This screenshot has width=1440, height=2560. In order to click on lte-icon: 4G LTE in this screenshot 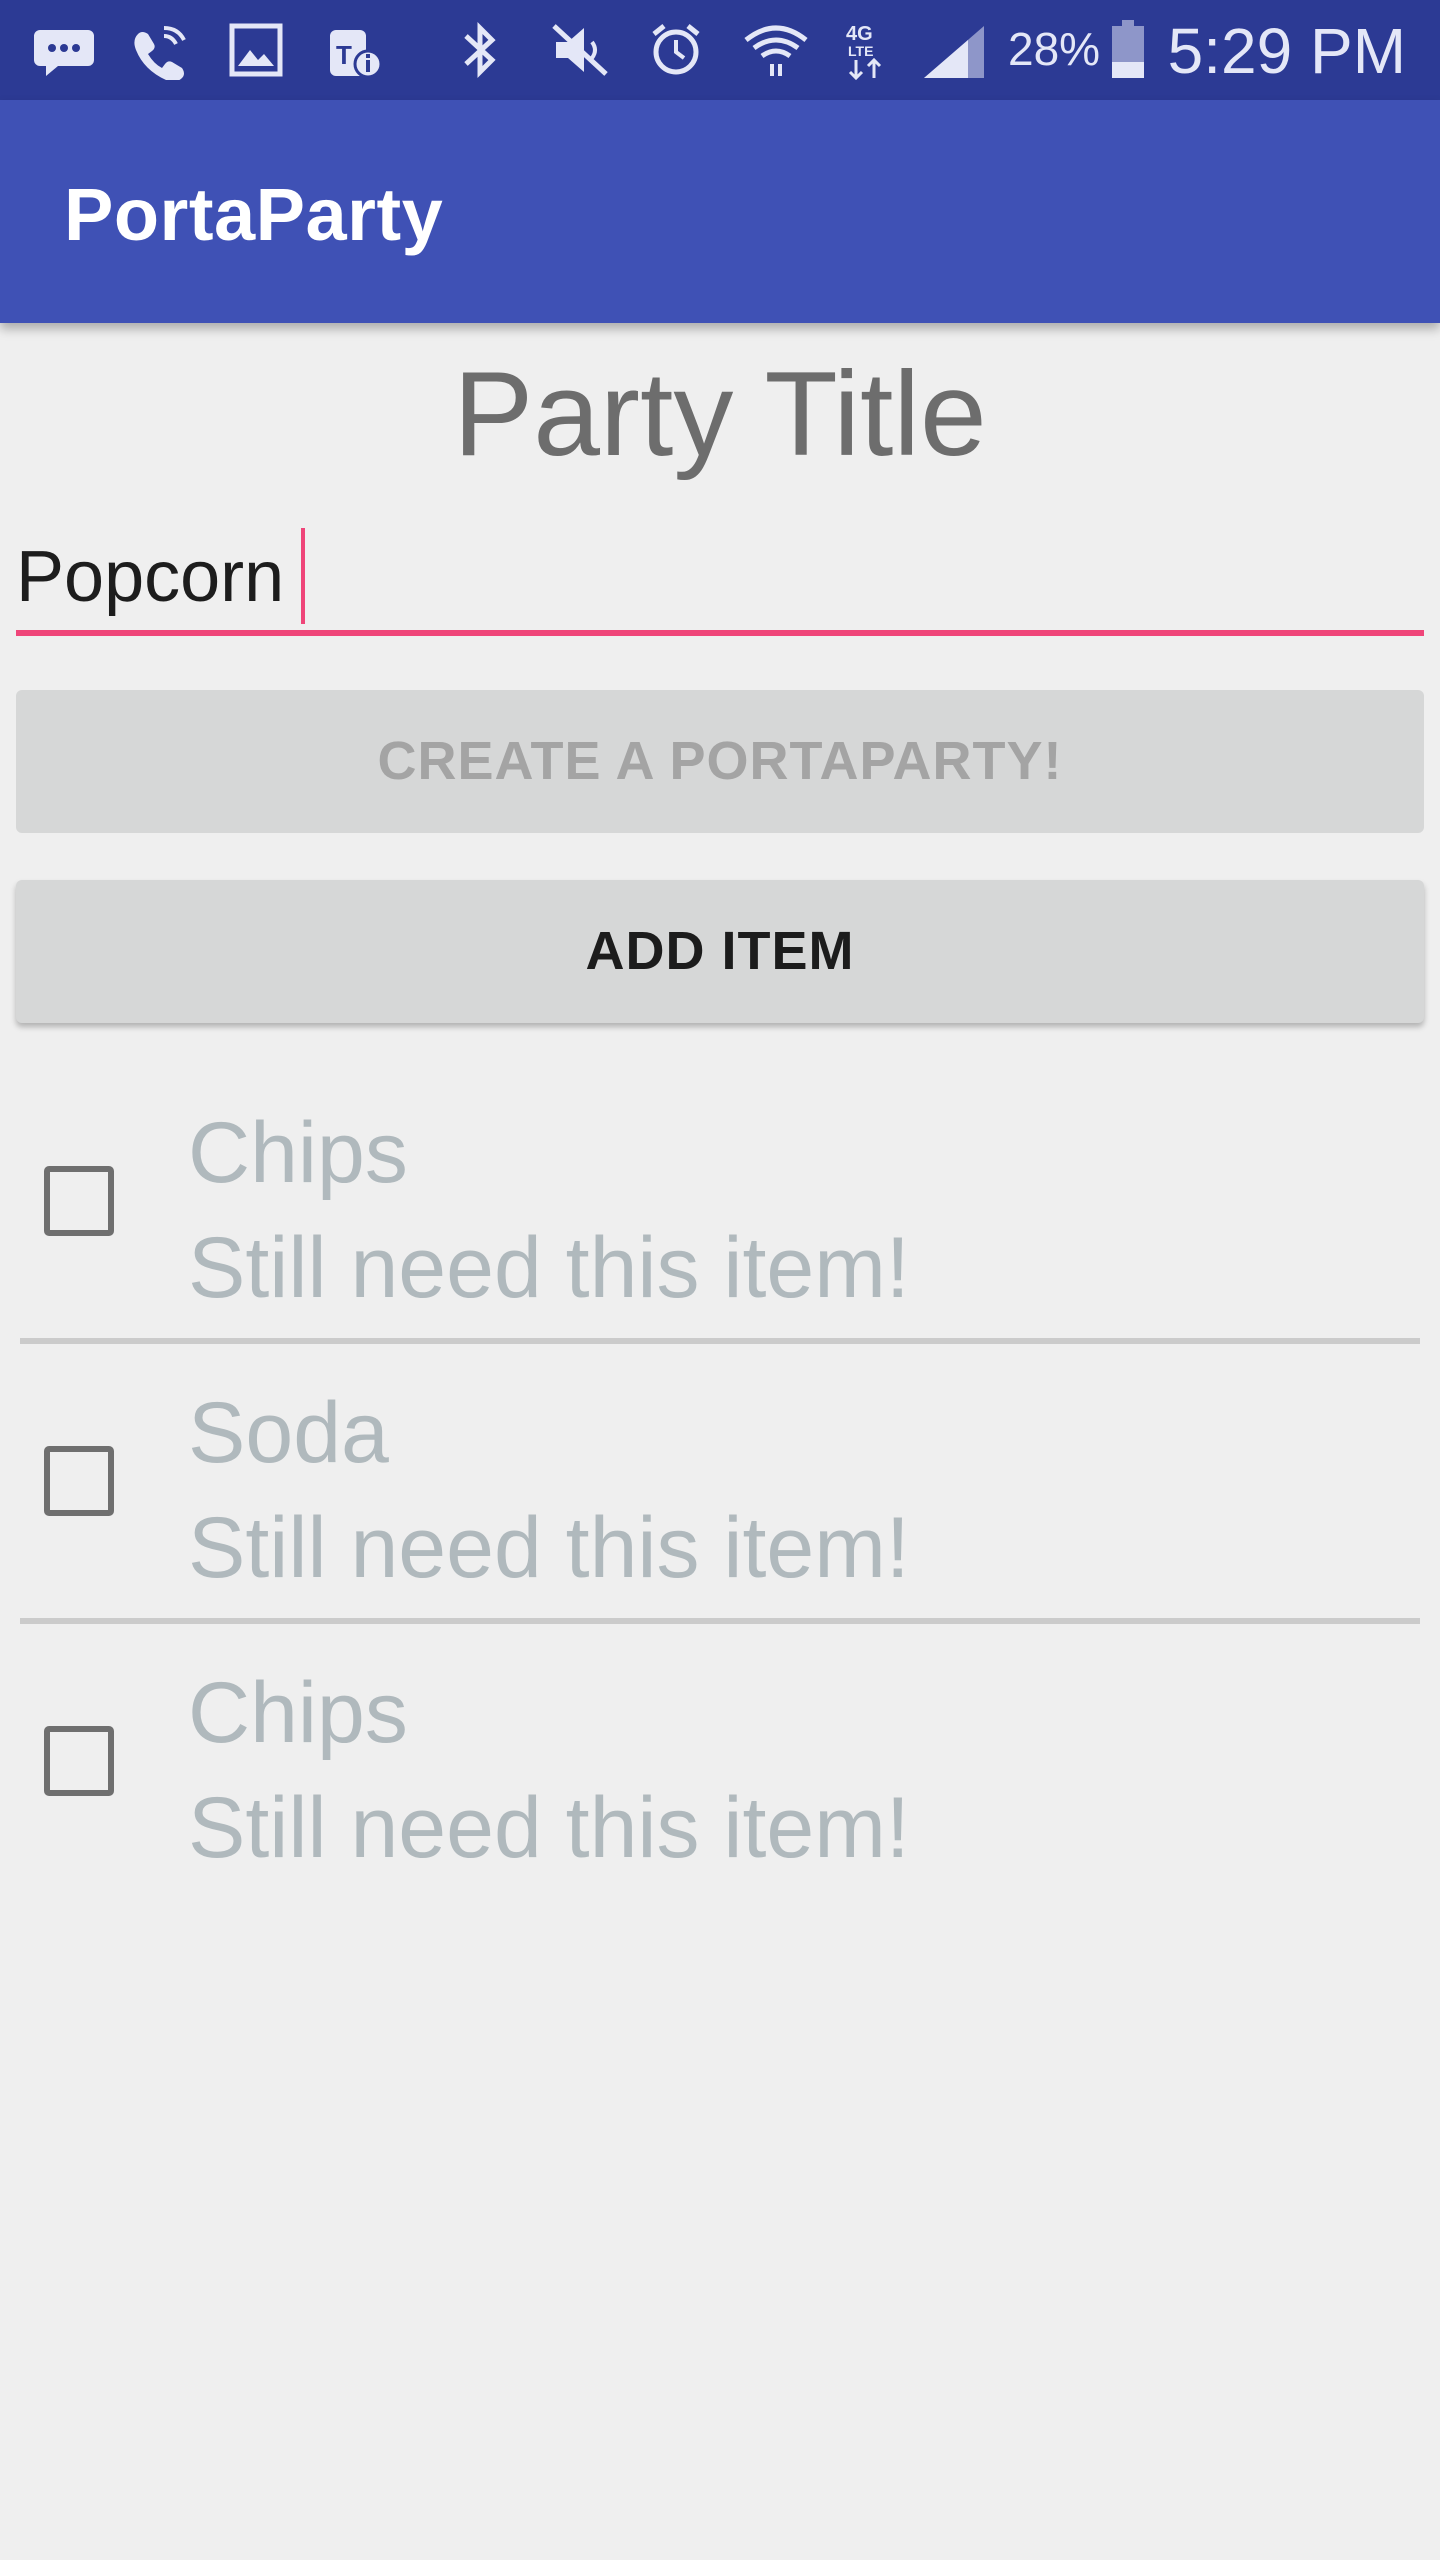, I will do `click(867, 50)`.